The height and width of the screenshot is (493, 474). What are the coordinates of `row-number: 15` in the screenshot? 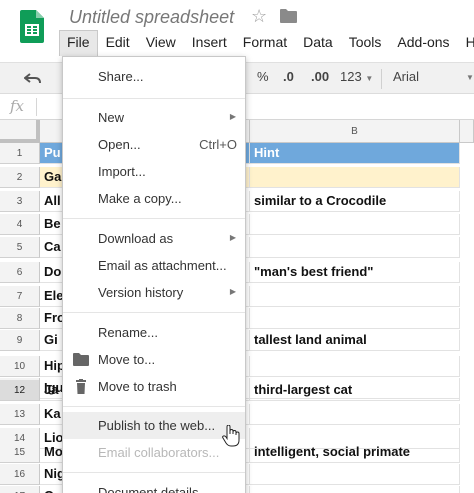 It's located at (20, 452).